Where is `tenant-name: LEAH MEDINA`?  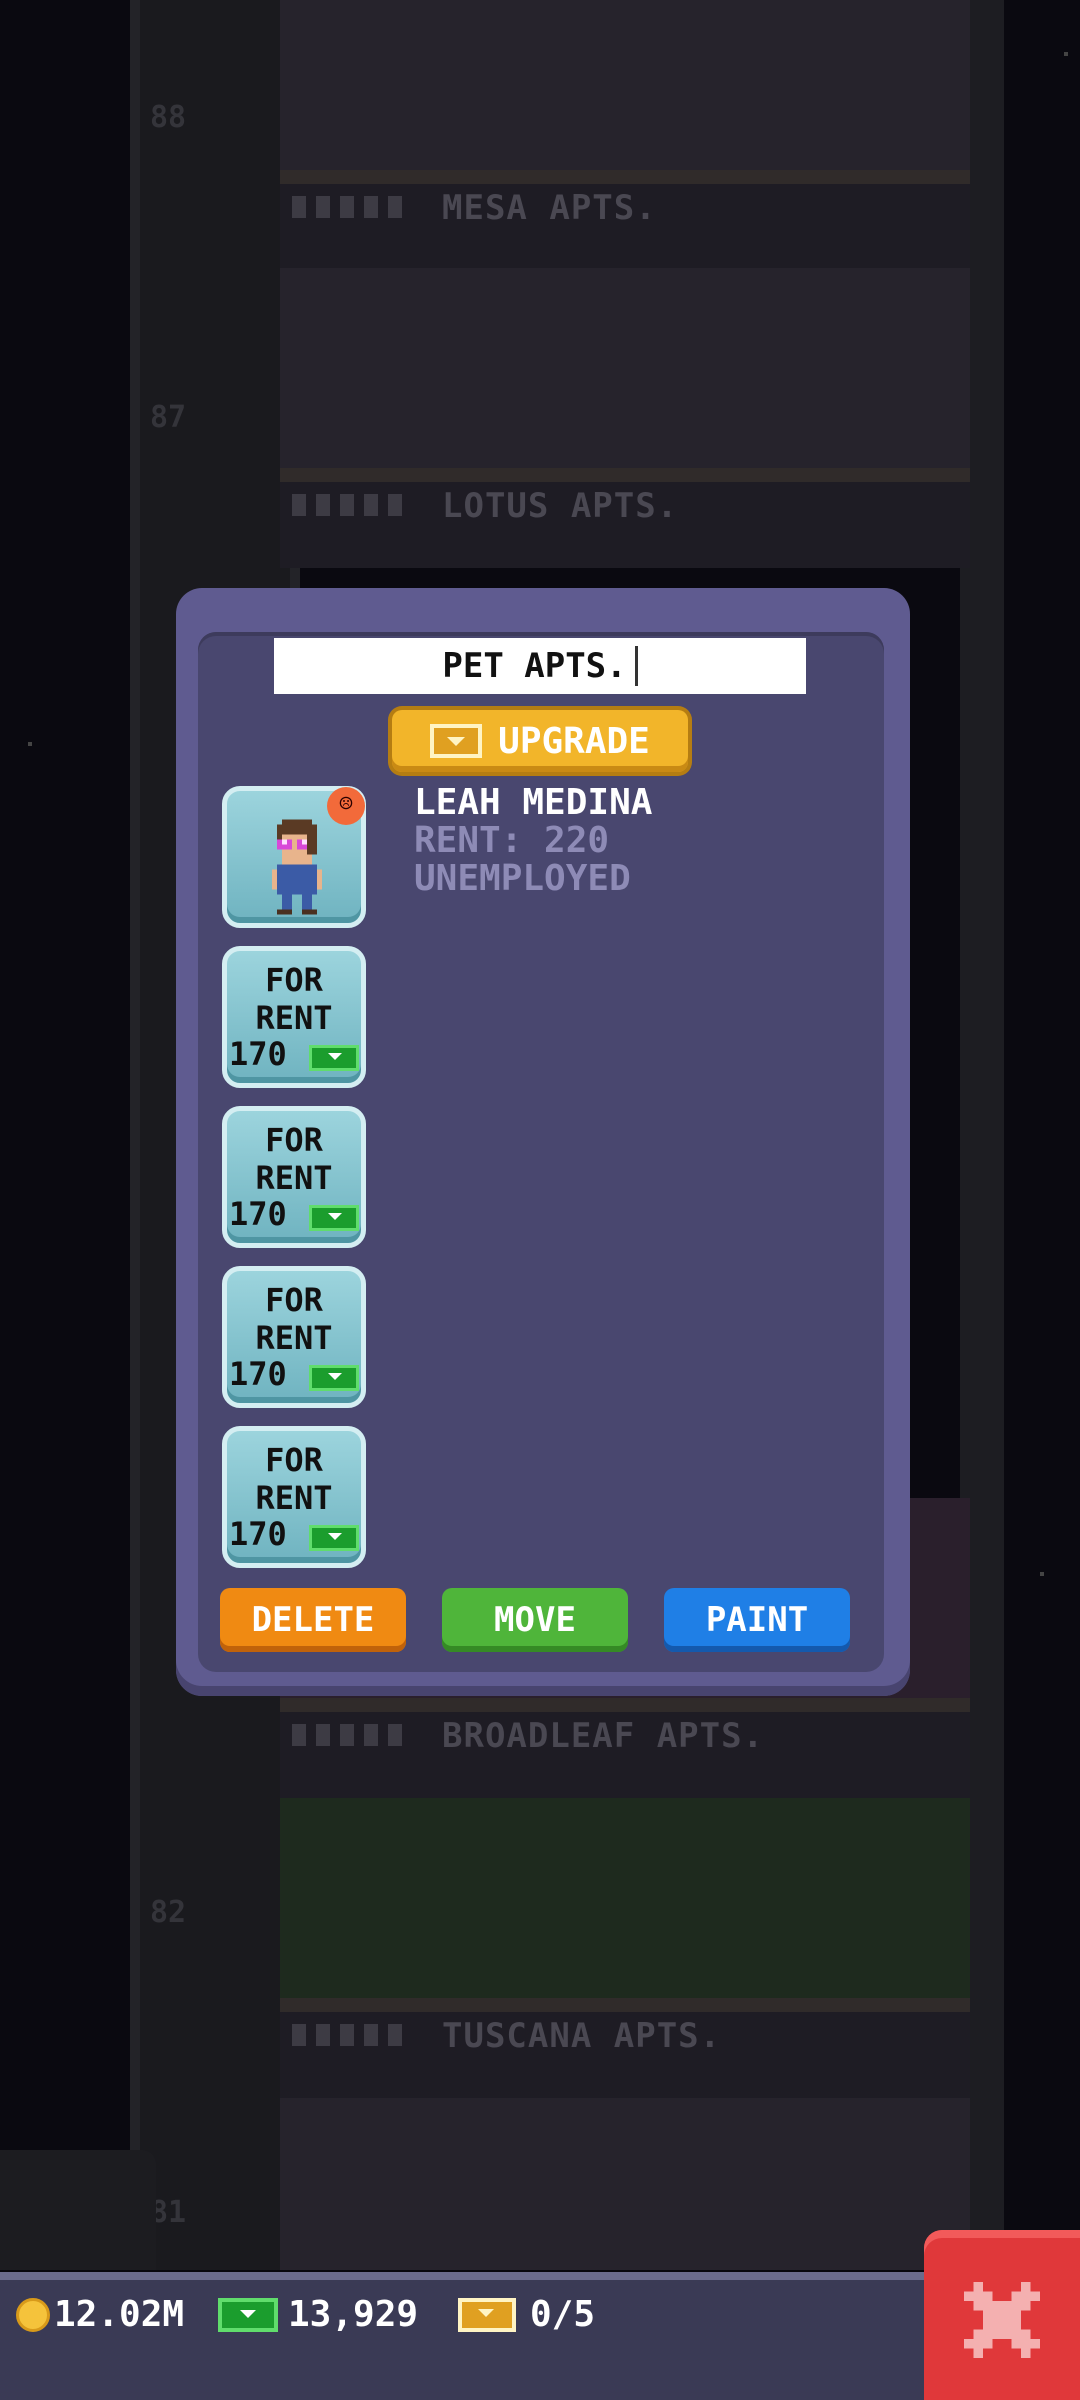
tenant-name: LEAH MEDINA is located at coordinates (533, 802).